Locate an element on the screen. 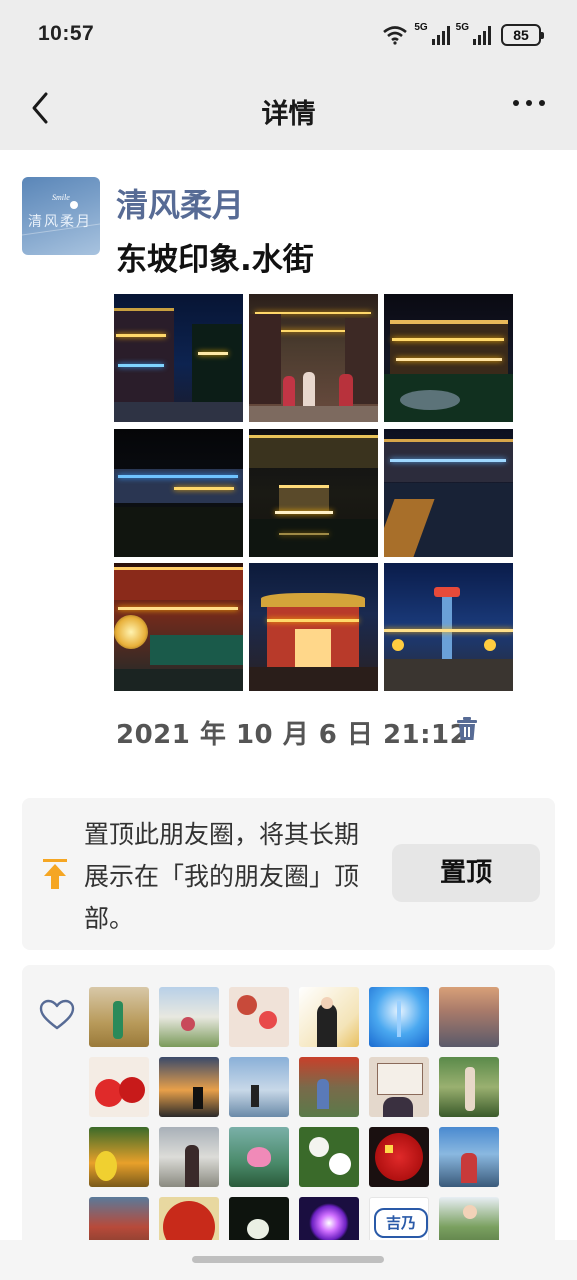  avatar-logo: Smile is located at coordinates (61, 197).